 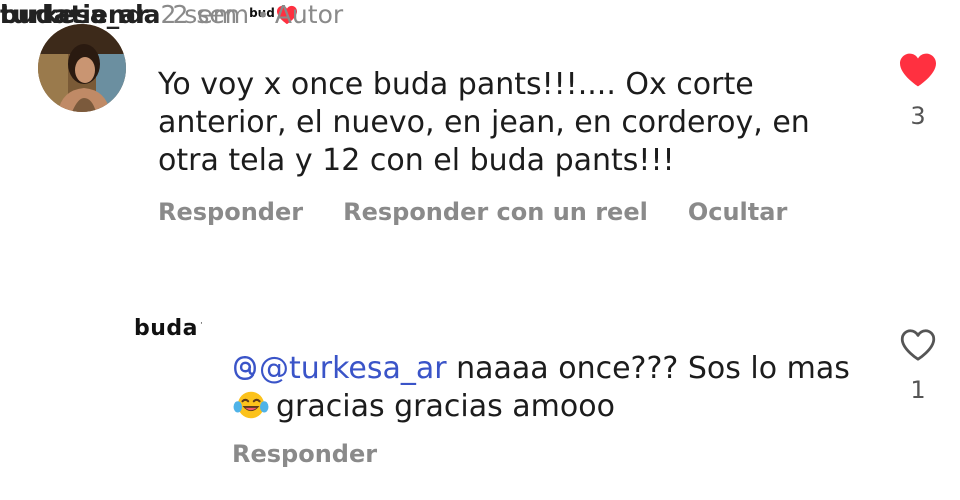 What do you see at coordinates (245, 368) in the screenshot?
I see `threads-icon` at bounding box center [245, 368].